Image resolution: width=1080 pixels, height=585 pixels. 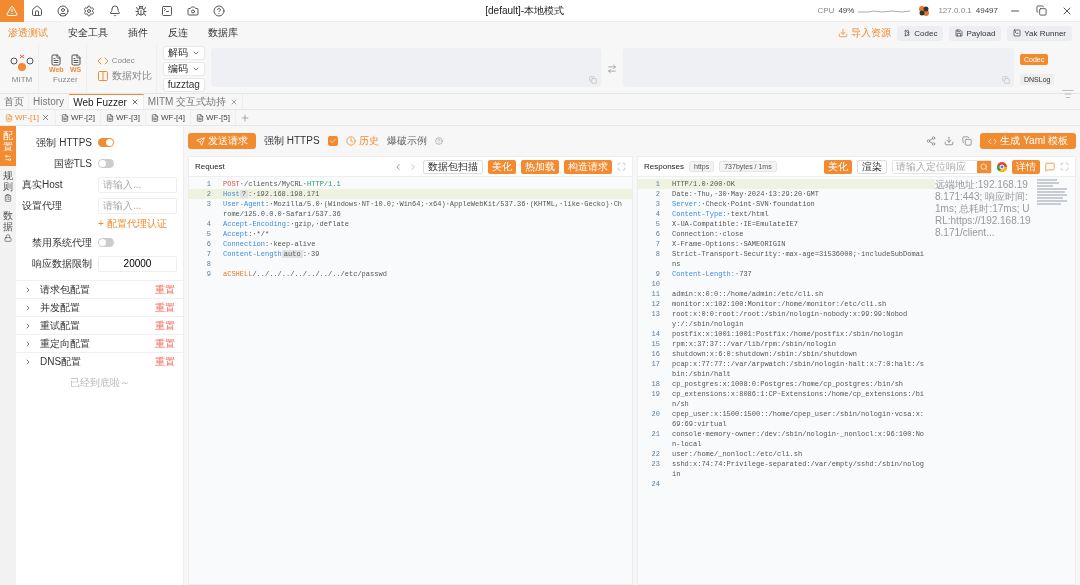 I want to click on codec-input-field, so click(x=406, y=67).